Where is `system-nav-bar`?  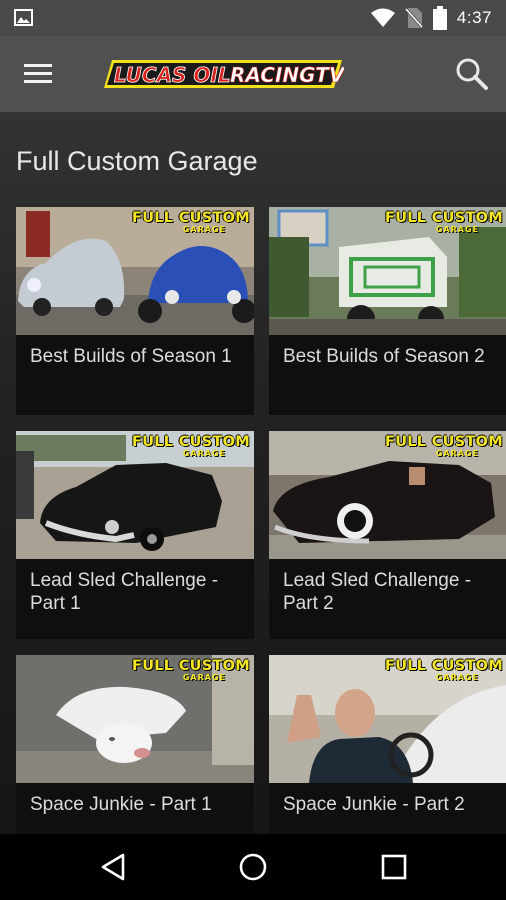
system-nav-bar is located at coordinates (253, 867).